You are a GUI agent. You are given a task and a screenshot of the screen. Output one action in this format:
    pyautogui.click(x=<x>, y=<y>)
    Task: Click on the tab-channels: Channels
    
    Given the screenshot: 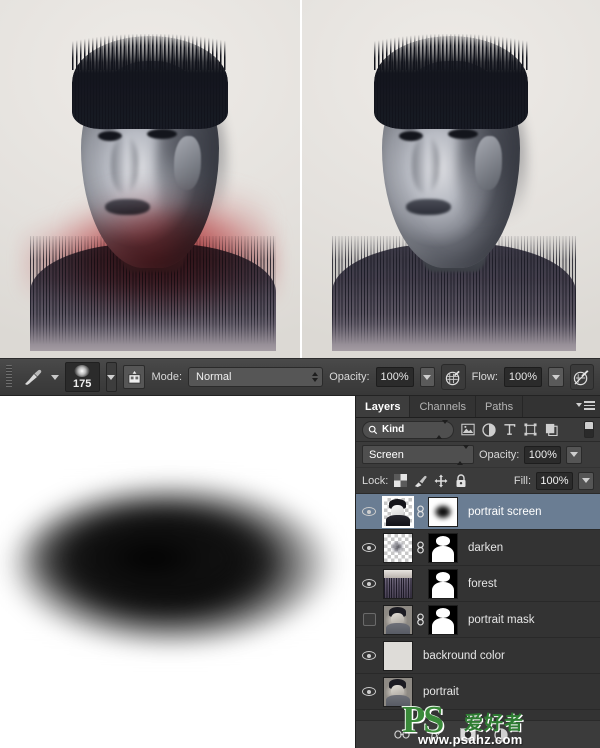 What is the action you would take?
    pyautogui.click(x=443, y=406)
    